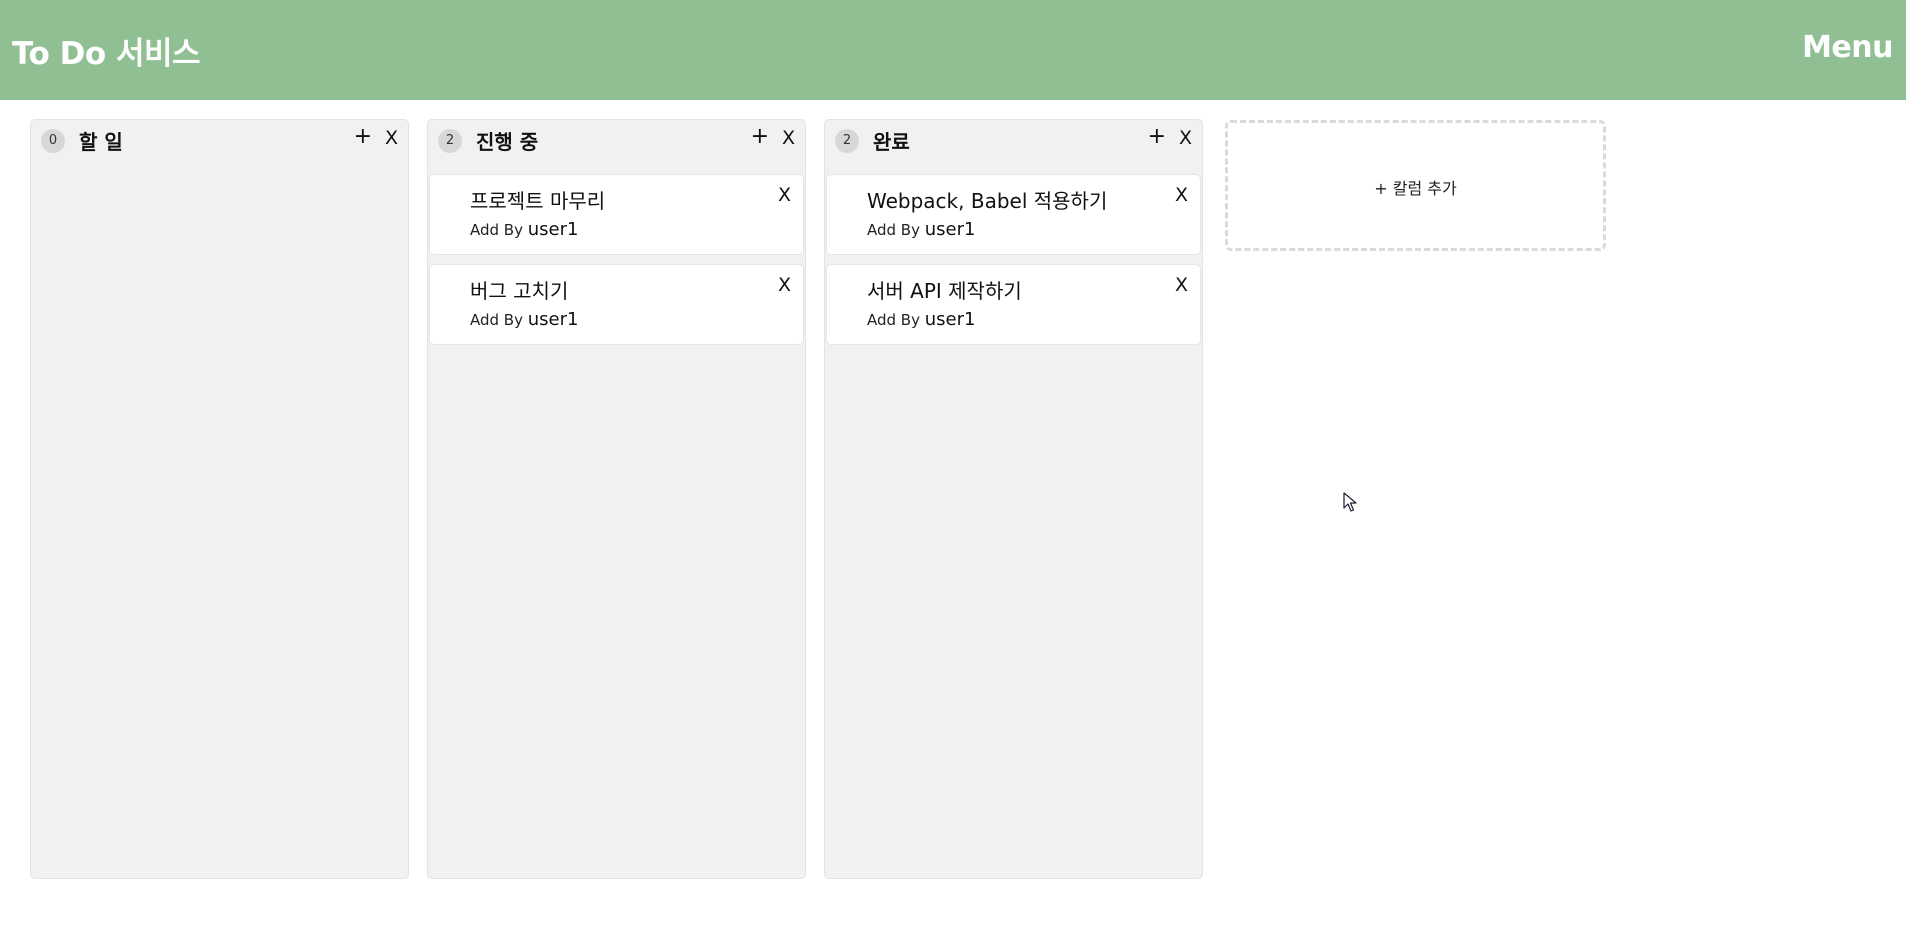  Describe the element at coordinates (616, 304) in the screenshot. I see `task-card: 버그 고치기 Add By user1 X` at that location.